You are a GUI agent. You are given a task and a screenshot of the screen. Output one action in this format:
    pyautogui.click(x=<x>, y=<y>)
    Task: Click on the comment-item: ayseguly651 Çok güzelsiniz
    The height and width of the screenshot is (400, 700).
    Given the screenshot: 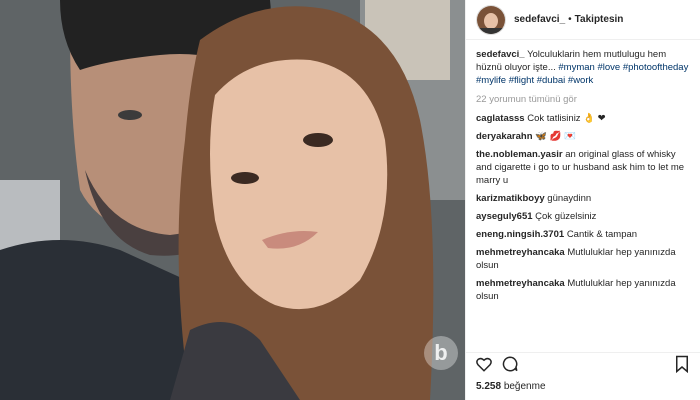 What is the action you would take?
    pyautogui.click(x=583, y=216)
    